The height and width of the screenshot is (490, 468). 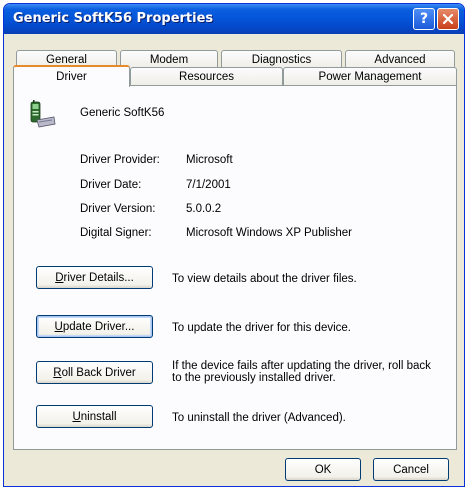 I want to click on modem-phone-icon, so click(x=43, y=114).